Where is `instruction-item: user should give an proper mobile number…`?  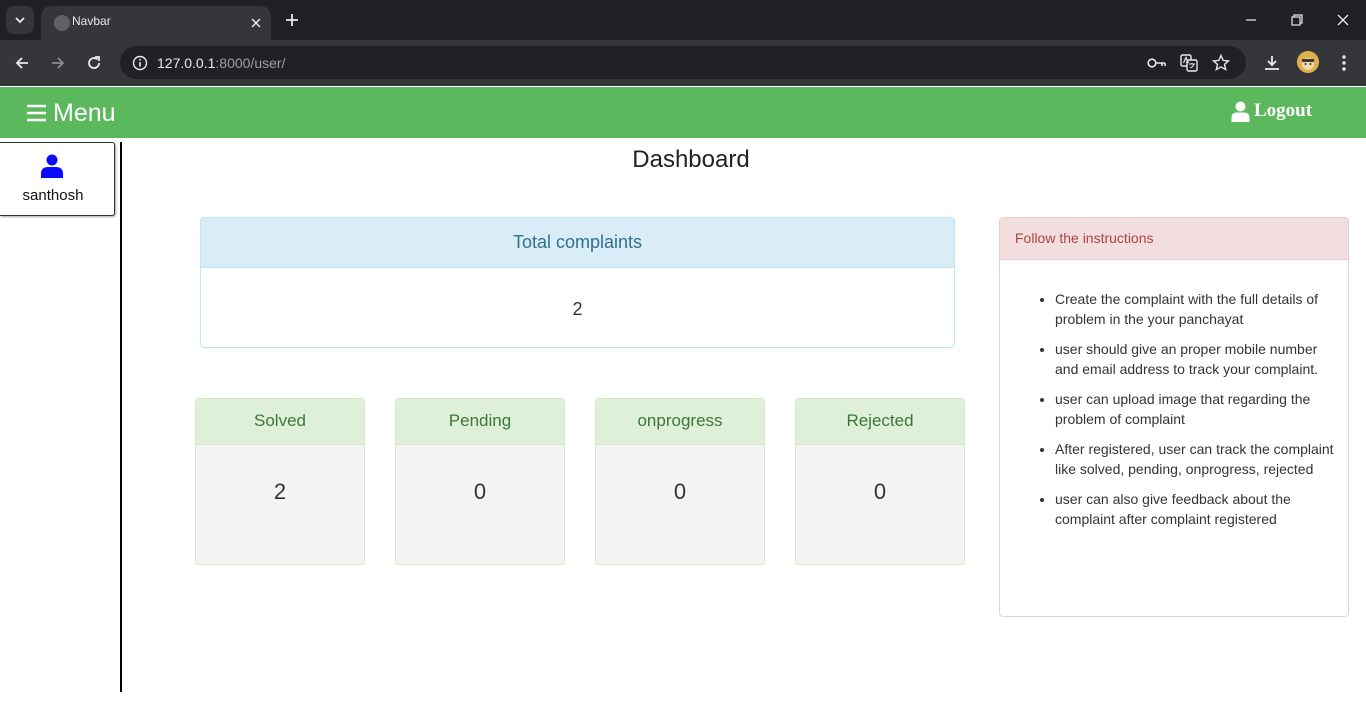
instruction-item: user should give an proper mobile number… is located at coordinates (1194, 359).